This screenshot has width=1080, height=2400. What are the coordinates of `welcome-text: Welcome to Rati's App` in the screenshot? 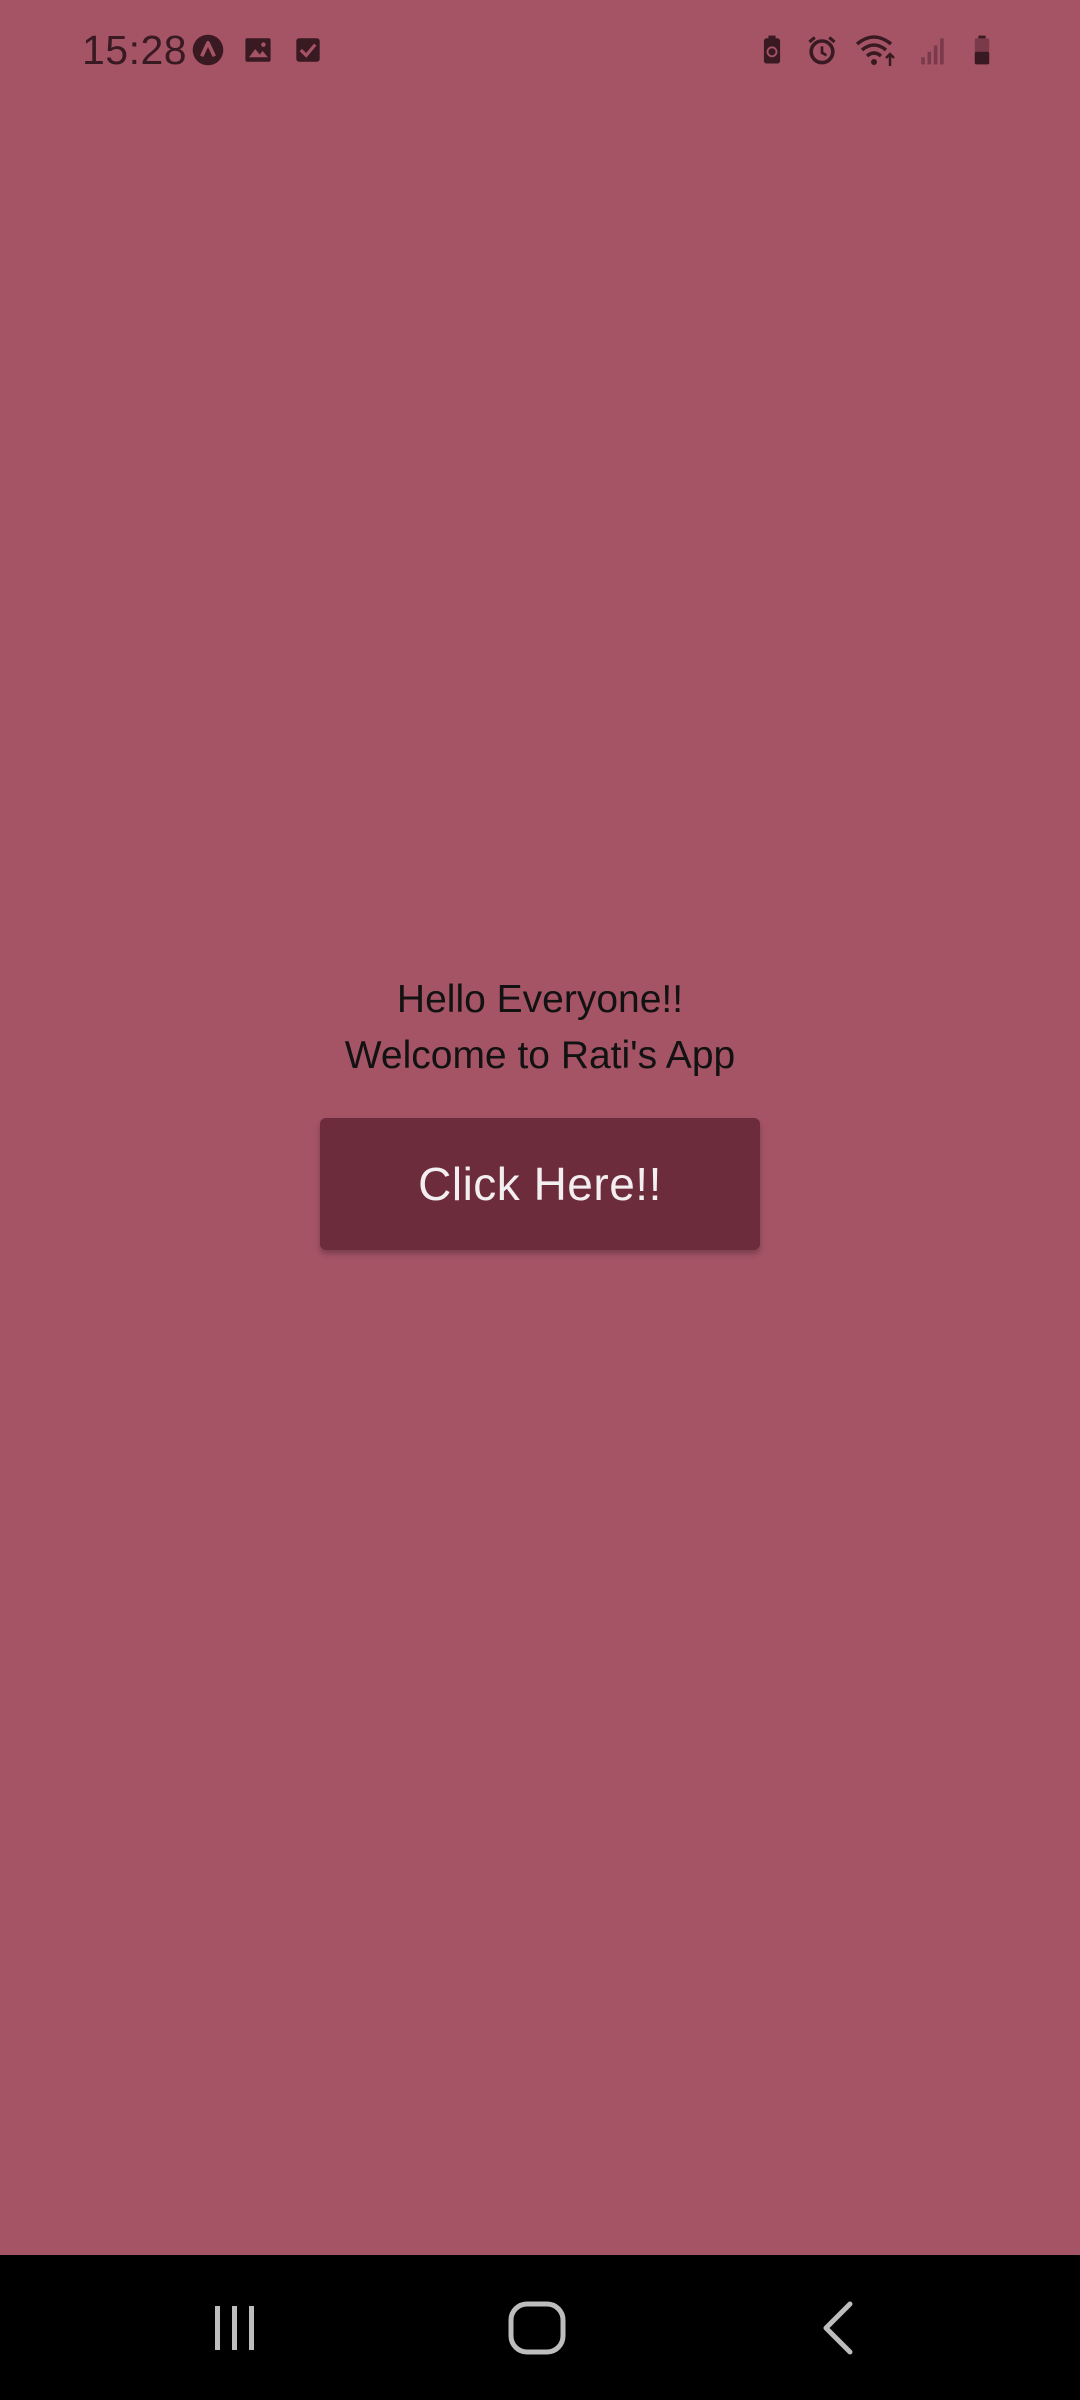 It's located at (540, 1055).